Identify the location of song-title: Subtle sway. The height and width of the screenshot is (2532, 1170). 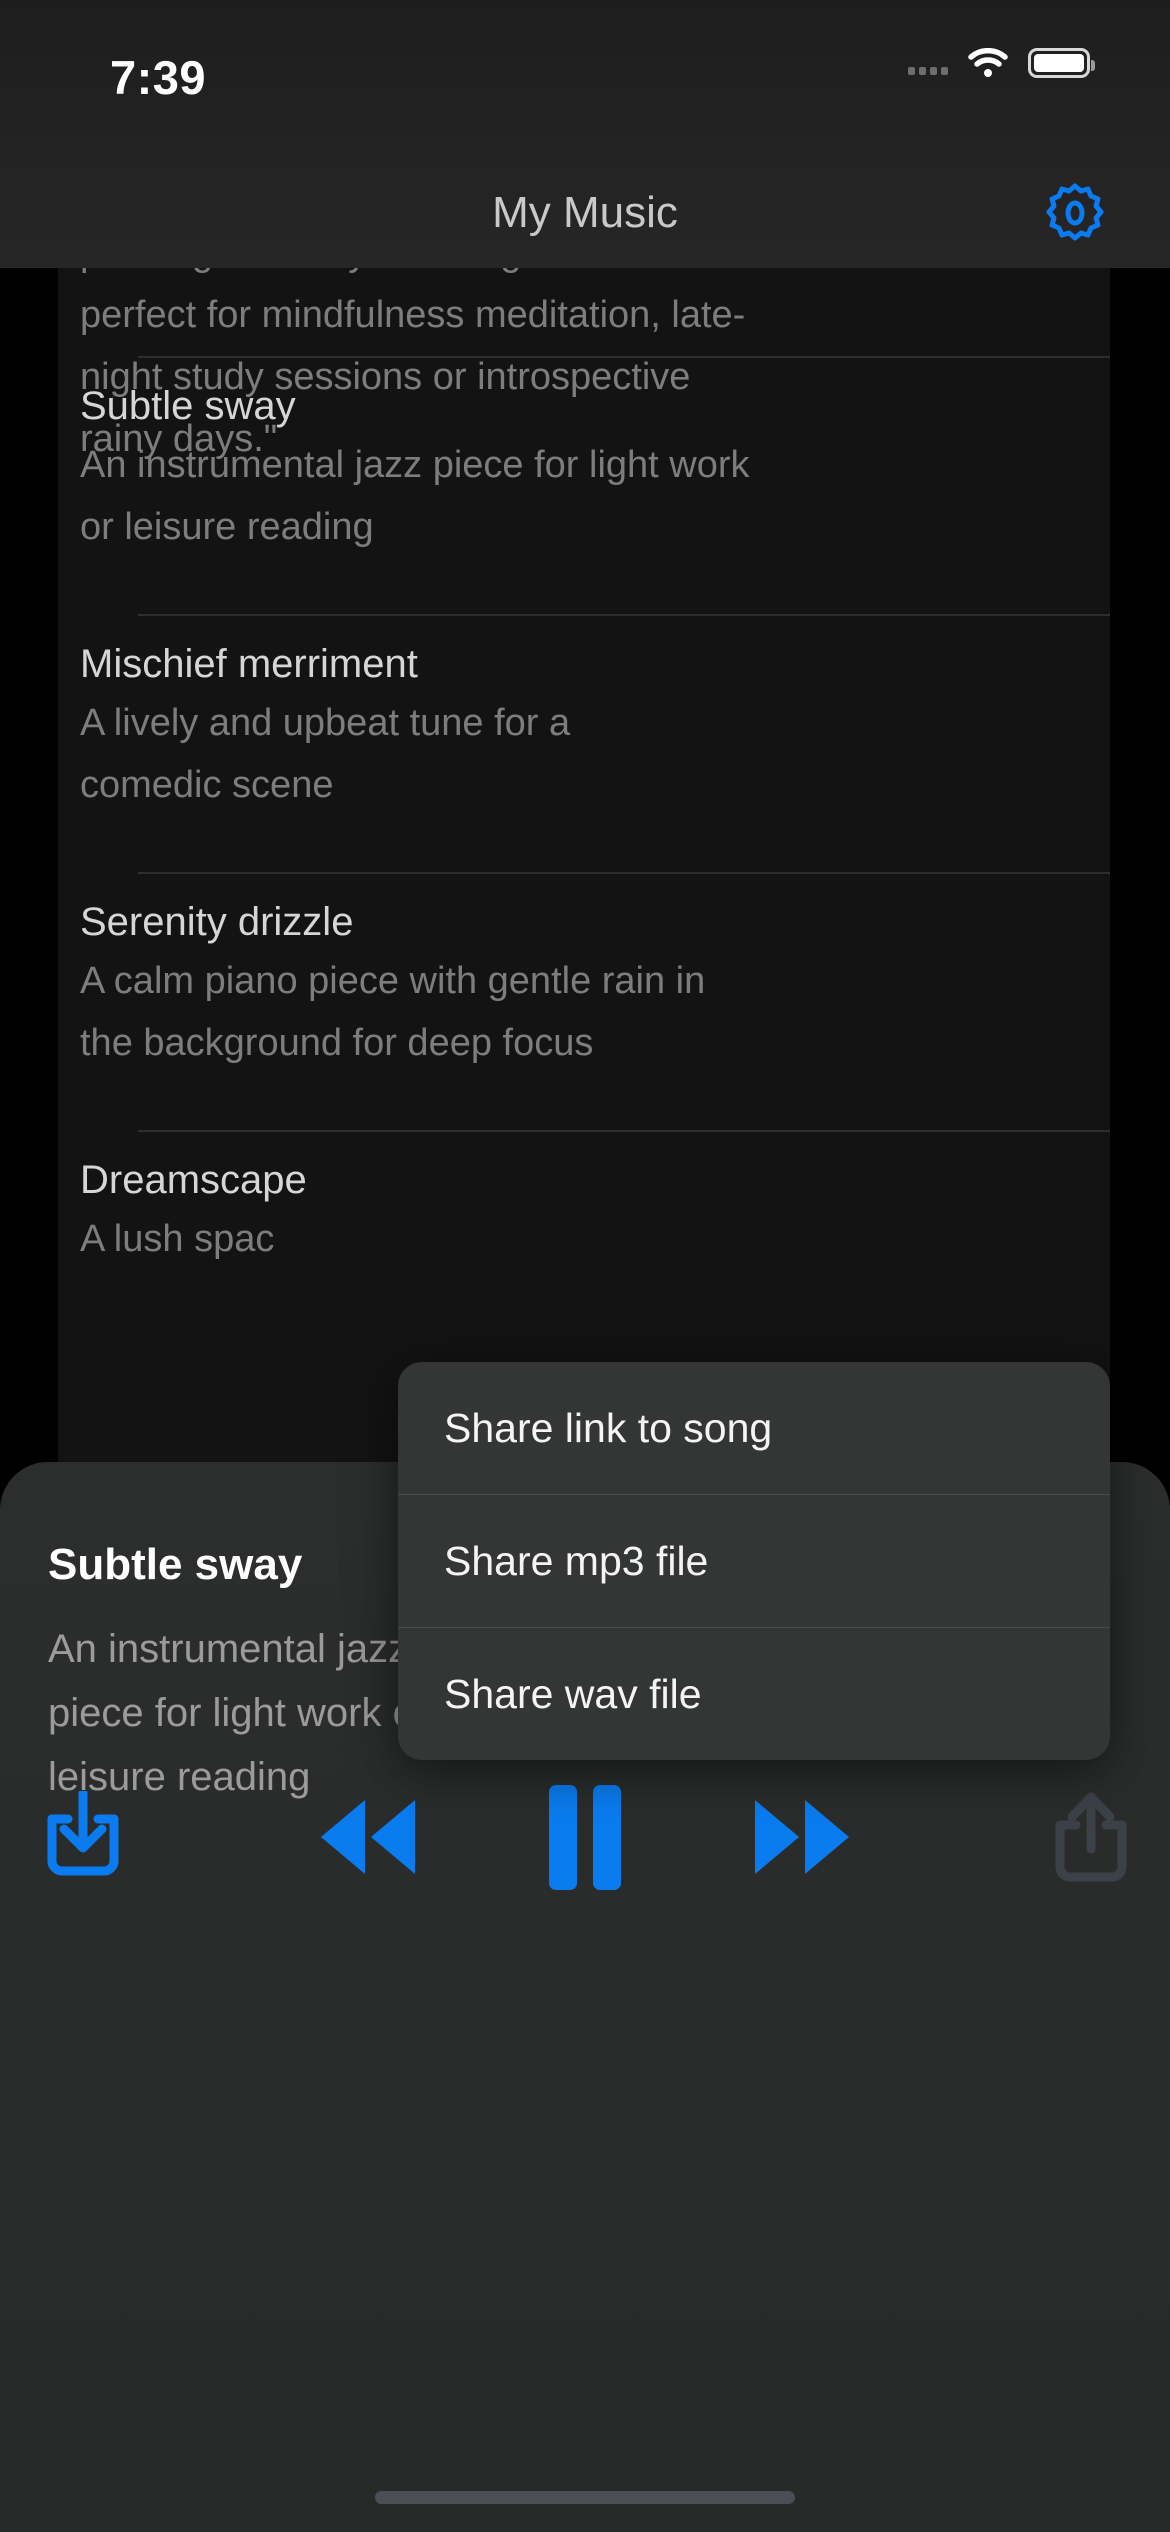
(188, 406).